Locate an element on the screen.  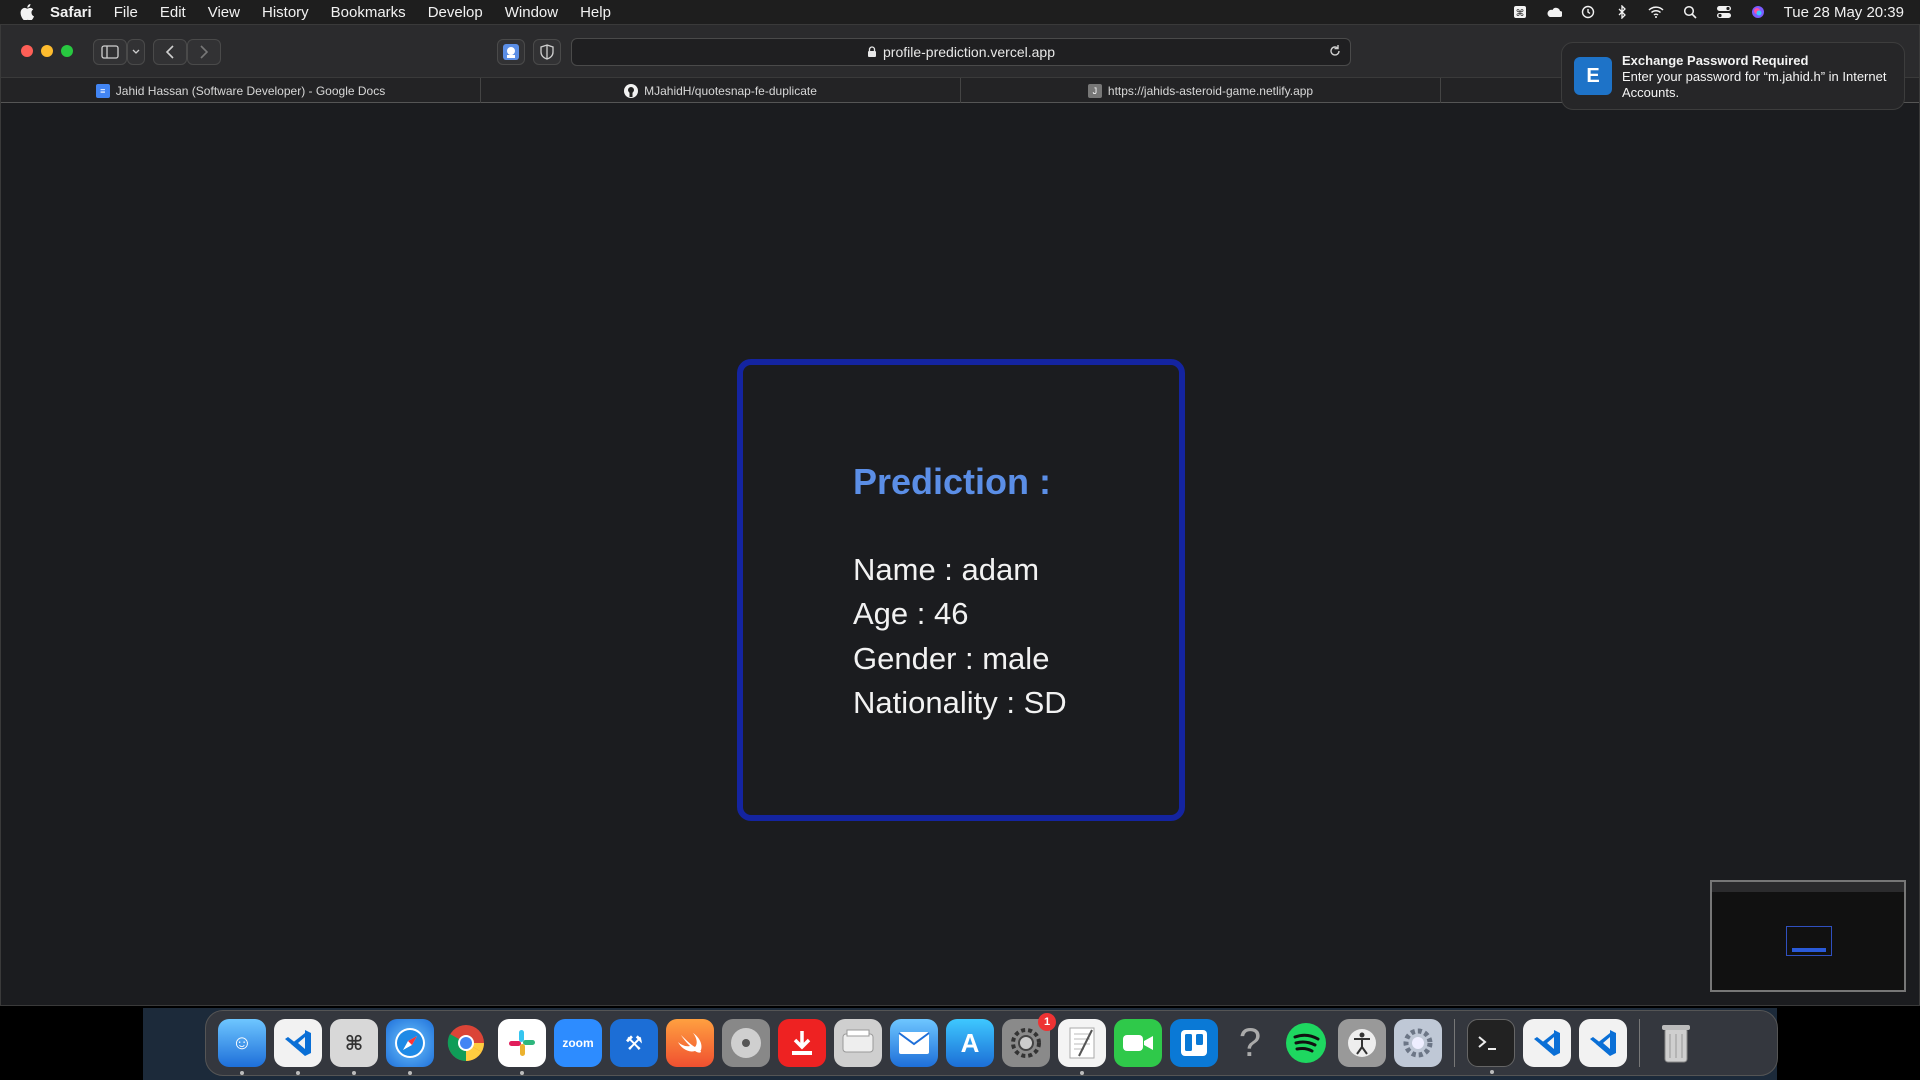
menu-file: File is located at coordinates (126, 12).